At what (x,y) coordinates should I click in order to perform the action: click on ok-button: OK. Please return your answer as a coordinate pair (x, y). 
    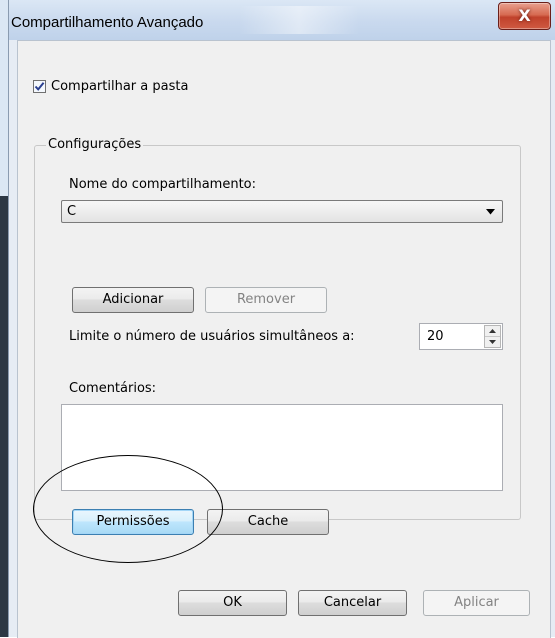
    Looking at the image, I should click on (232, 603).